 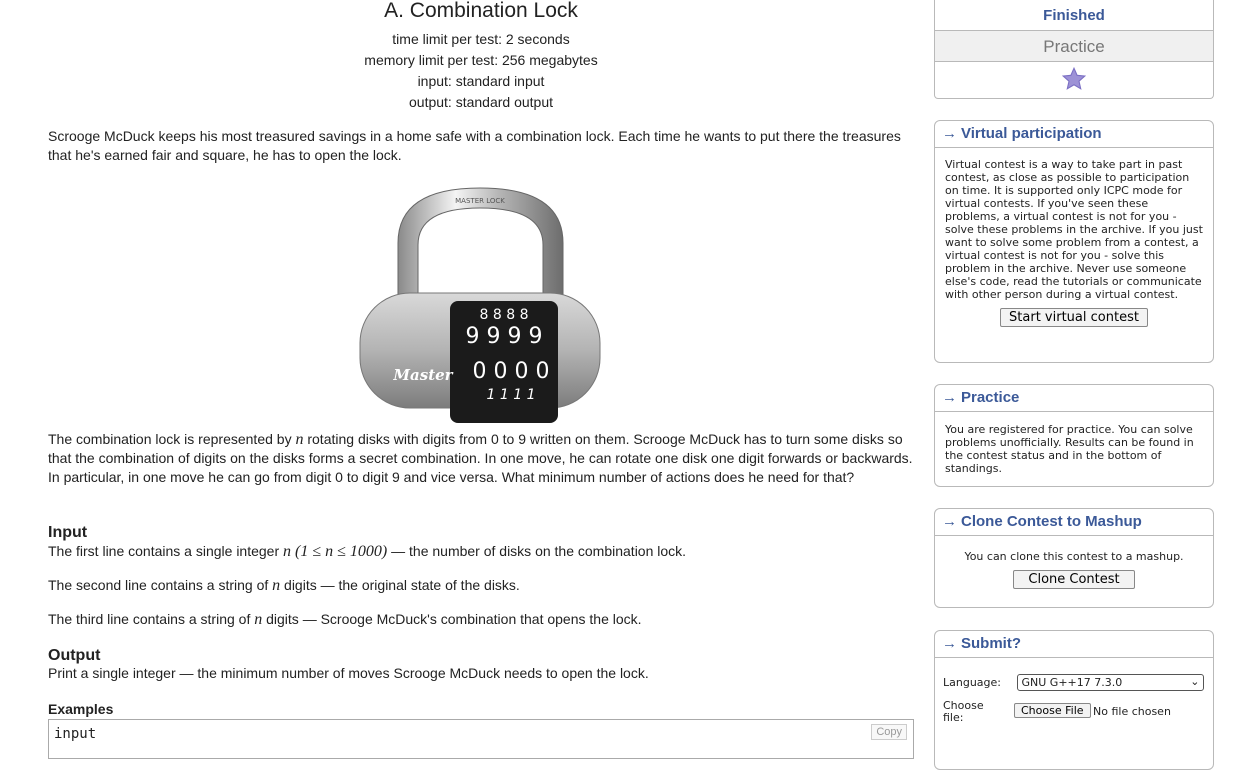 What do you see at coordinates (1072, 682) in the screenshot?
I see `language-selected-value: GNU G++17 7.3.0` at bounding box center [1072, 682].